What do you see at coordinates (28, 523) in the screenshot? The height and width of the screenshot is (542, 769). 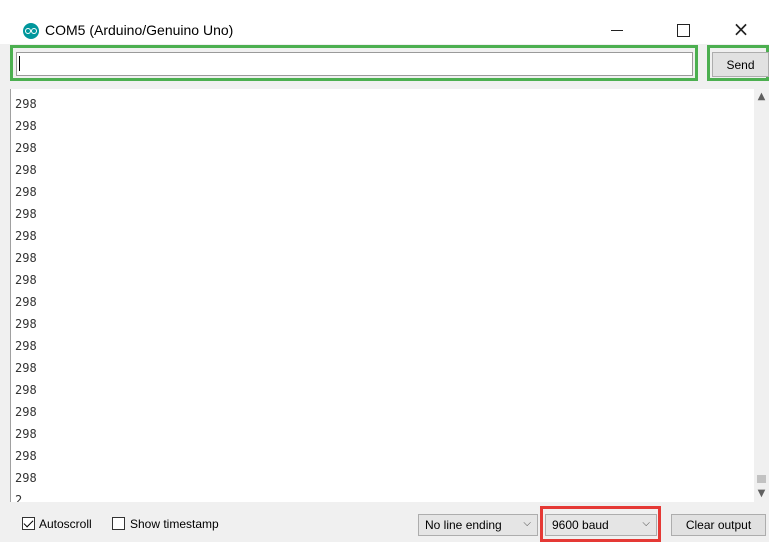 I see `autoscroll-checkbox` at bounding box center [28, 523].